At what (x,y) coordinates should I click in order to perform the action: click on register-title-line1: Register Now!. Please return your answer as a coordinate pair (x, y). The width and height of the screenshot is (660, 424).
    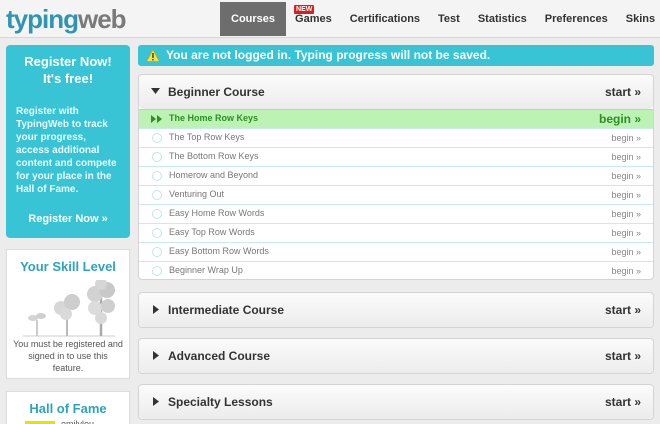
    Looking at the image, I should click on (68, 61).